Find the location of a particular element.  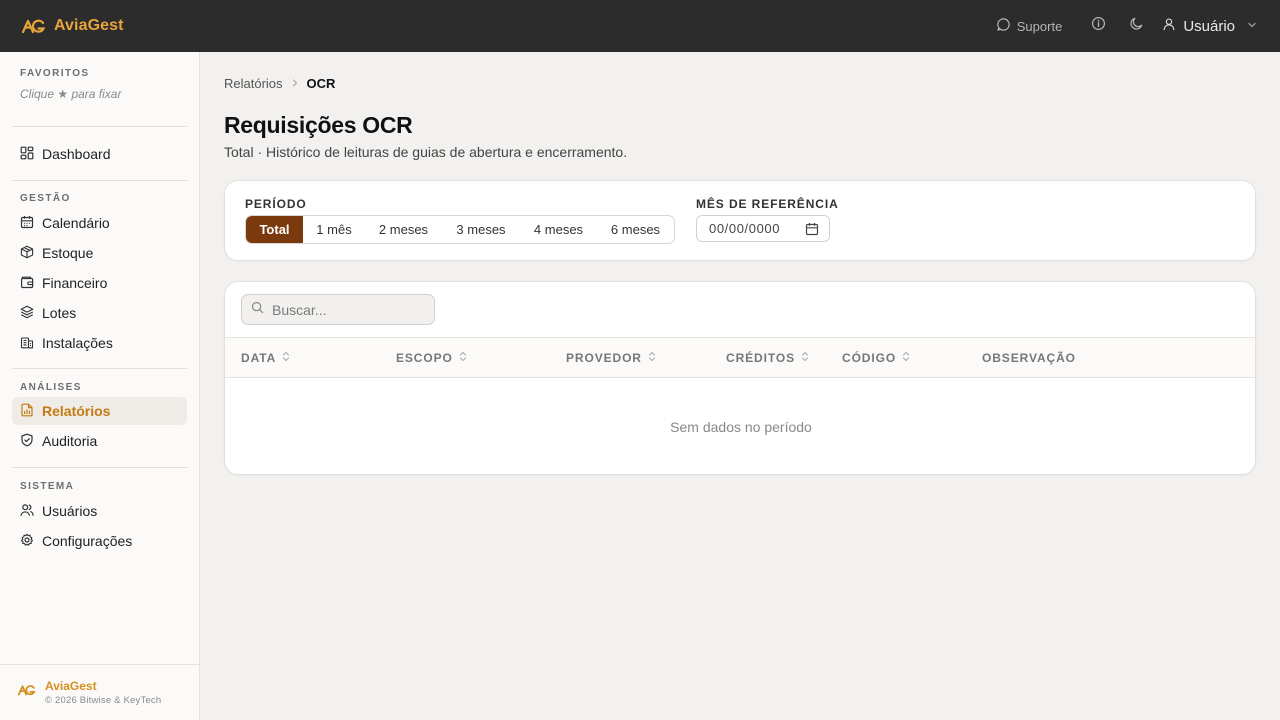

section-title-sistema: SISTEMA is located at coordinates (47, 486).